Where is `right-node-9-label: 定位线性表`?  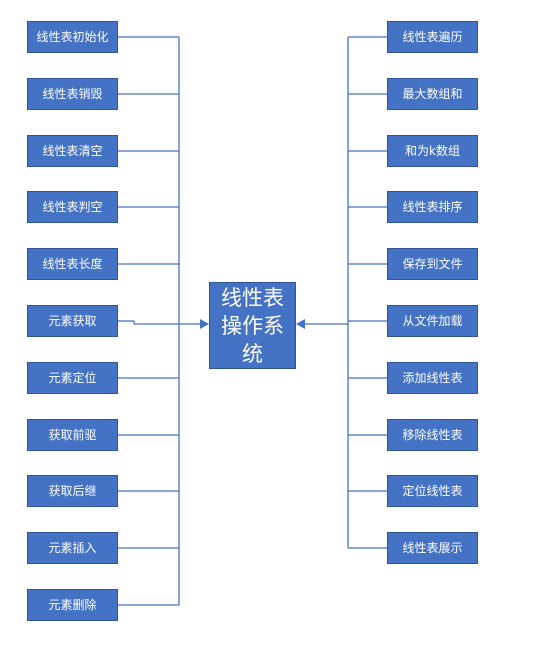
right-node-9-label: 定位线性表 is located at coordinates (432, 491).